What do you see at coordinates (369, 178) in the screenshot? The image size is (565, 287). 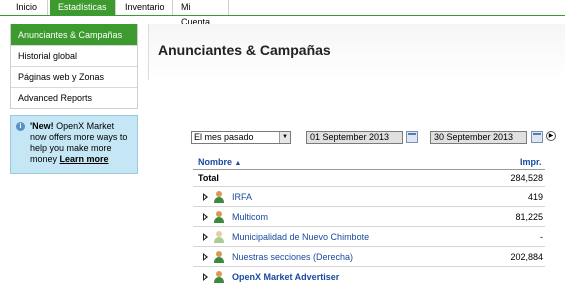 I see `table-total-row: Total 284,528` at bounding box center [369, 178].